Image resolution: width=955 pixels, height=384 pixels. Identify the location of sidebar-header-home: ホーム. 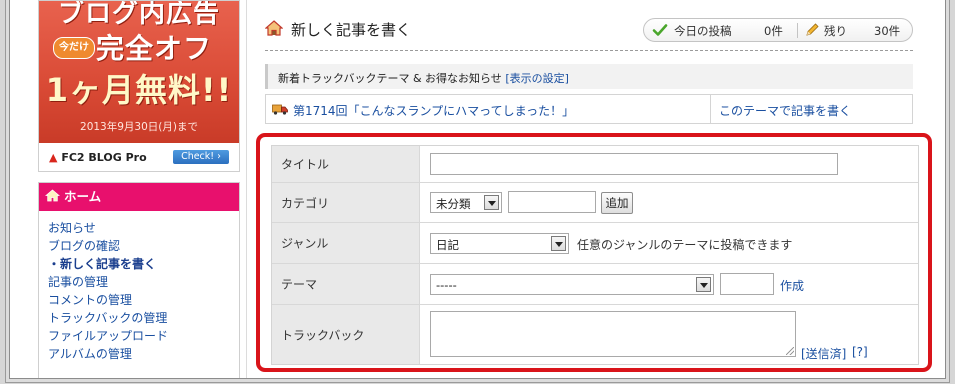
(139, 197).